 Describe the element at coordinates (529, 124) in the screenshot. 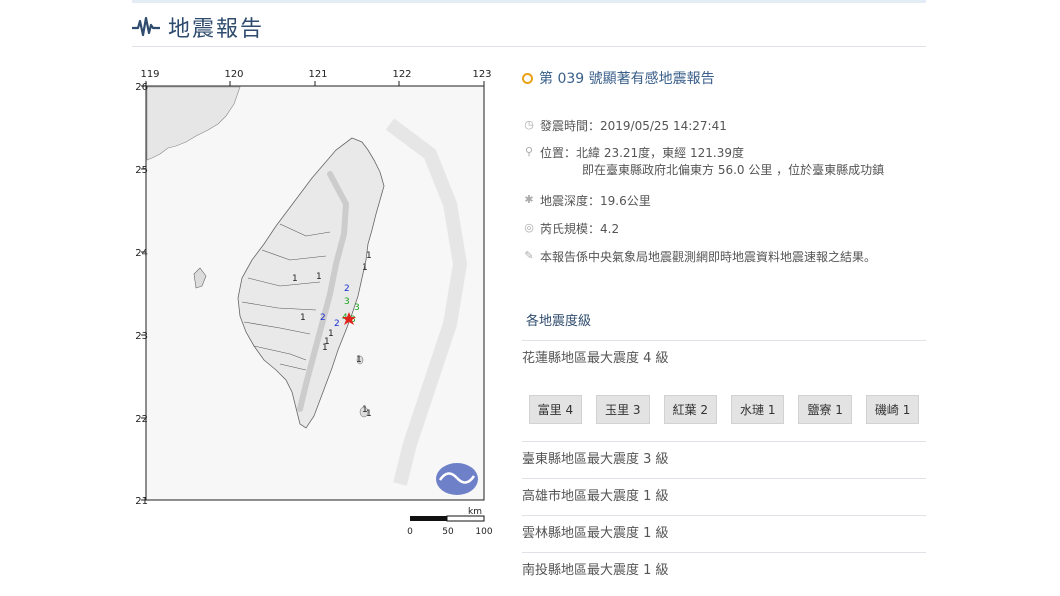

I see `clock-icon: ◷` at that location.